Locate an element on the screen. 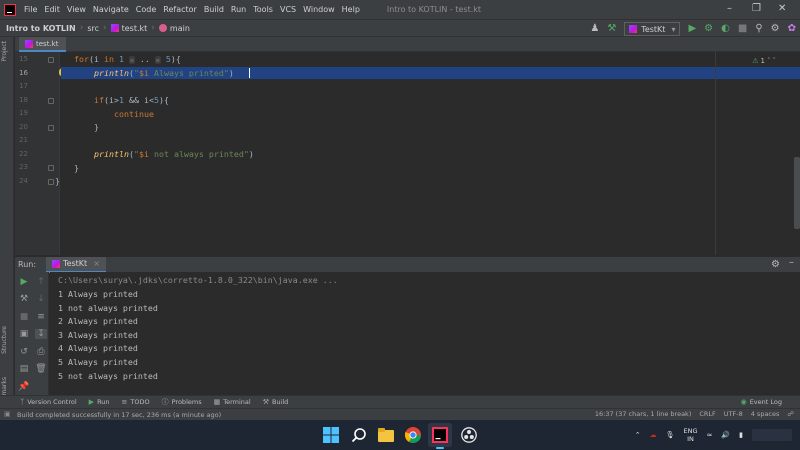 Image resolution: width=800 pixels, height=450 pixels. menu-code: Code is located at coordinates (146, 9).